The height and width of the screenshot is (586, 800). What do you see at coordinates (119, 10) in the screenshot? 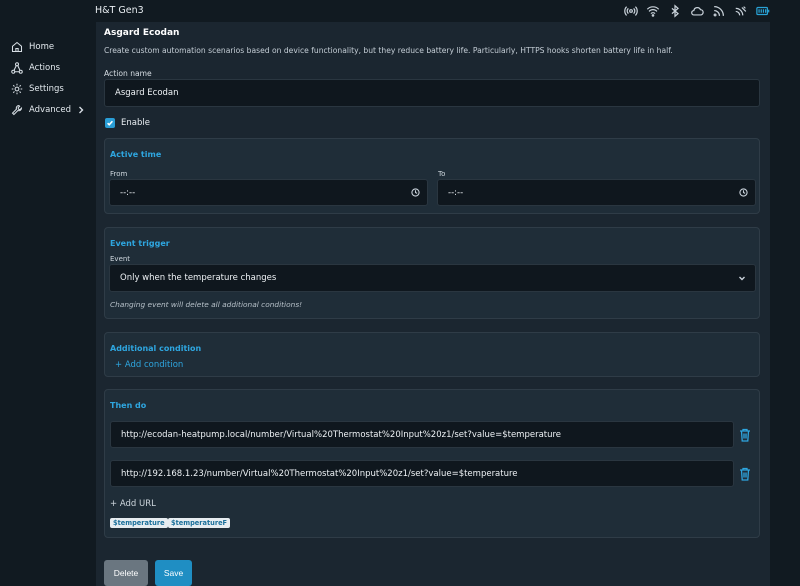
I see `app-title: H&T Gen3` at bounding box center [119, 10].